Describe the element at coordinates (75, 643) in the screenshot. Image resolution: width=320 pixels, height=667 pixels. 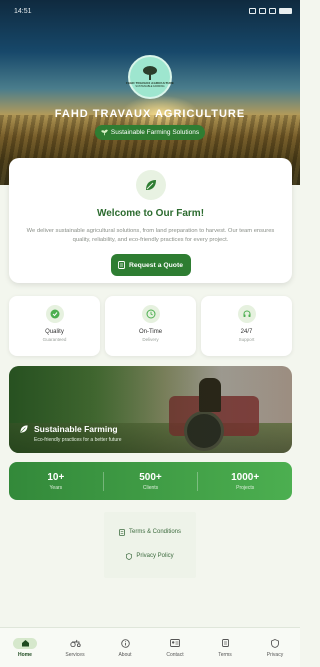
I see `tractor-icon` at that location.